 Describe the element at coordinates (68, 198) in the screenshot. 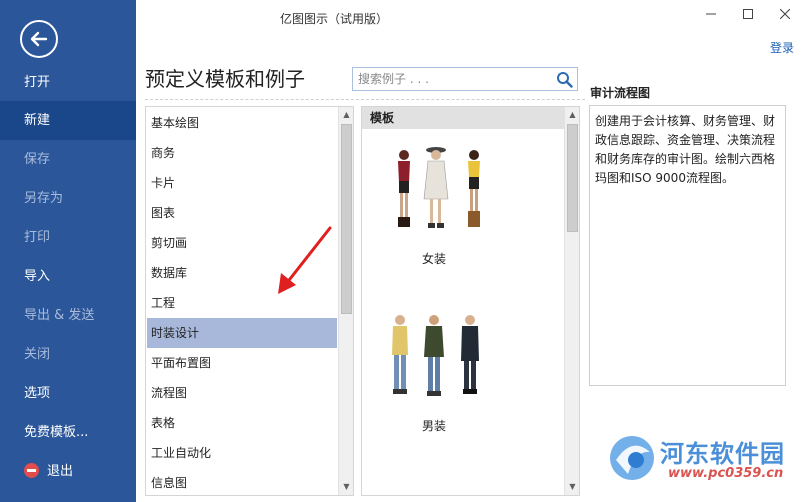

I see `sidebar-item-save-as: 另存为` at that location.